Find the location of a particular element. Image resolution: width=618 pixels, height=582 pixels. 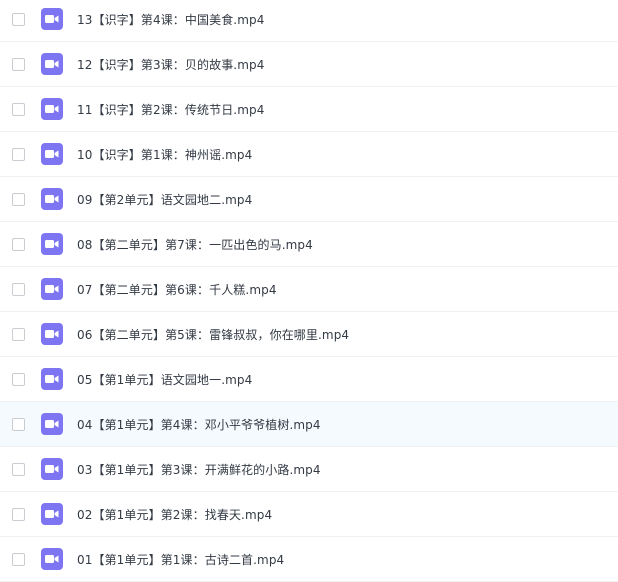

file-name: 09【第2单元】语文园地二.mp4 is located at coordinates (164, 199).